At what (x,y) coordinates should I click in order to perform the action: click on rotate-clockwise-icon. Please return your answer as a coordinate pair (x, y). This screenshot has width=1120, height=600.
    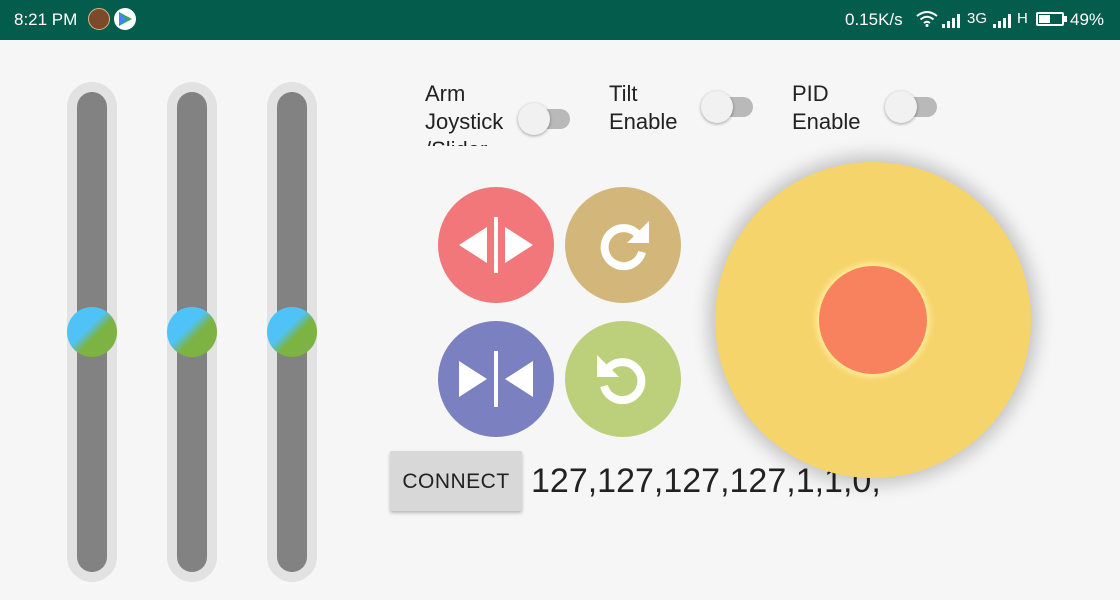
    Looking at the image, I should click on (624, 246).